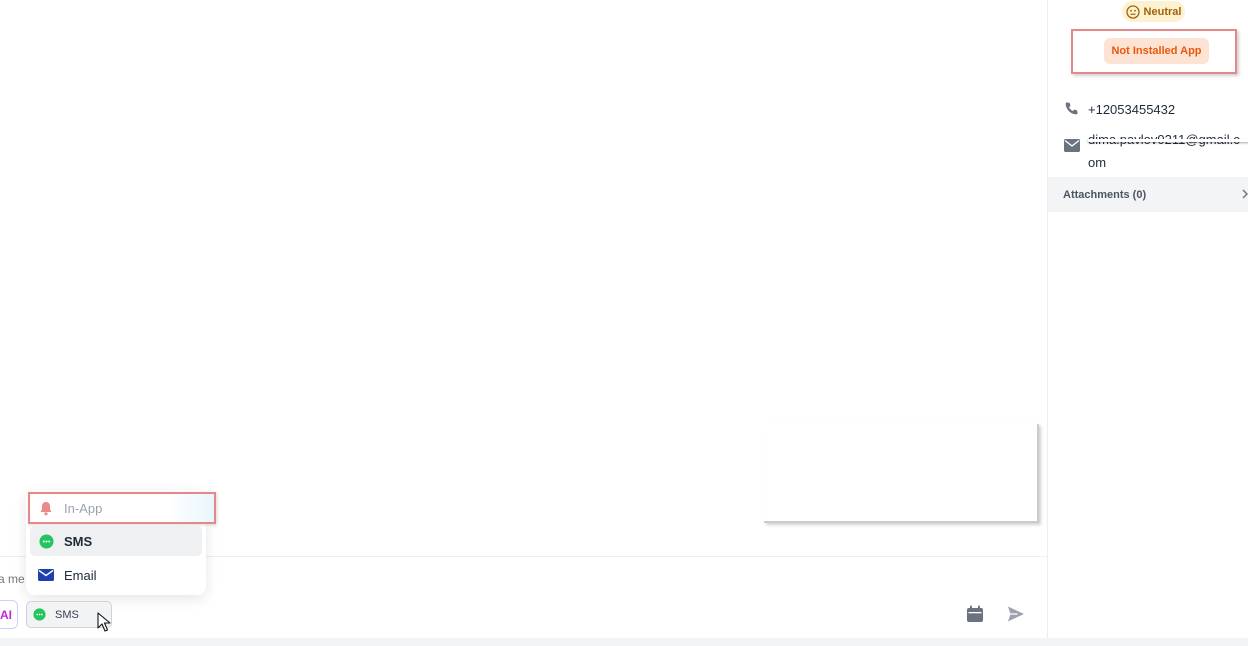  I want to click on envelope-icon, so click(1072, 147).